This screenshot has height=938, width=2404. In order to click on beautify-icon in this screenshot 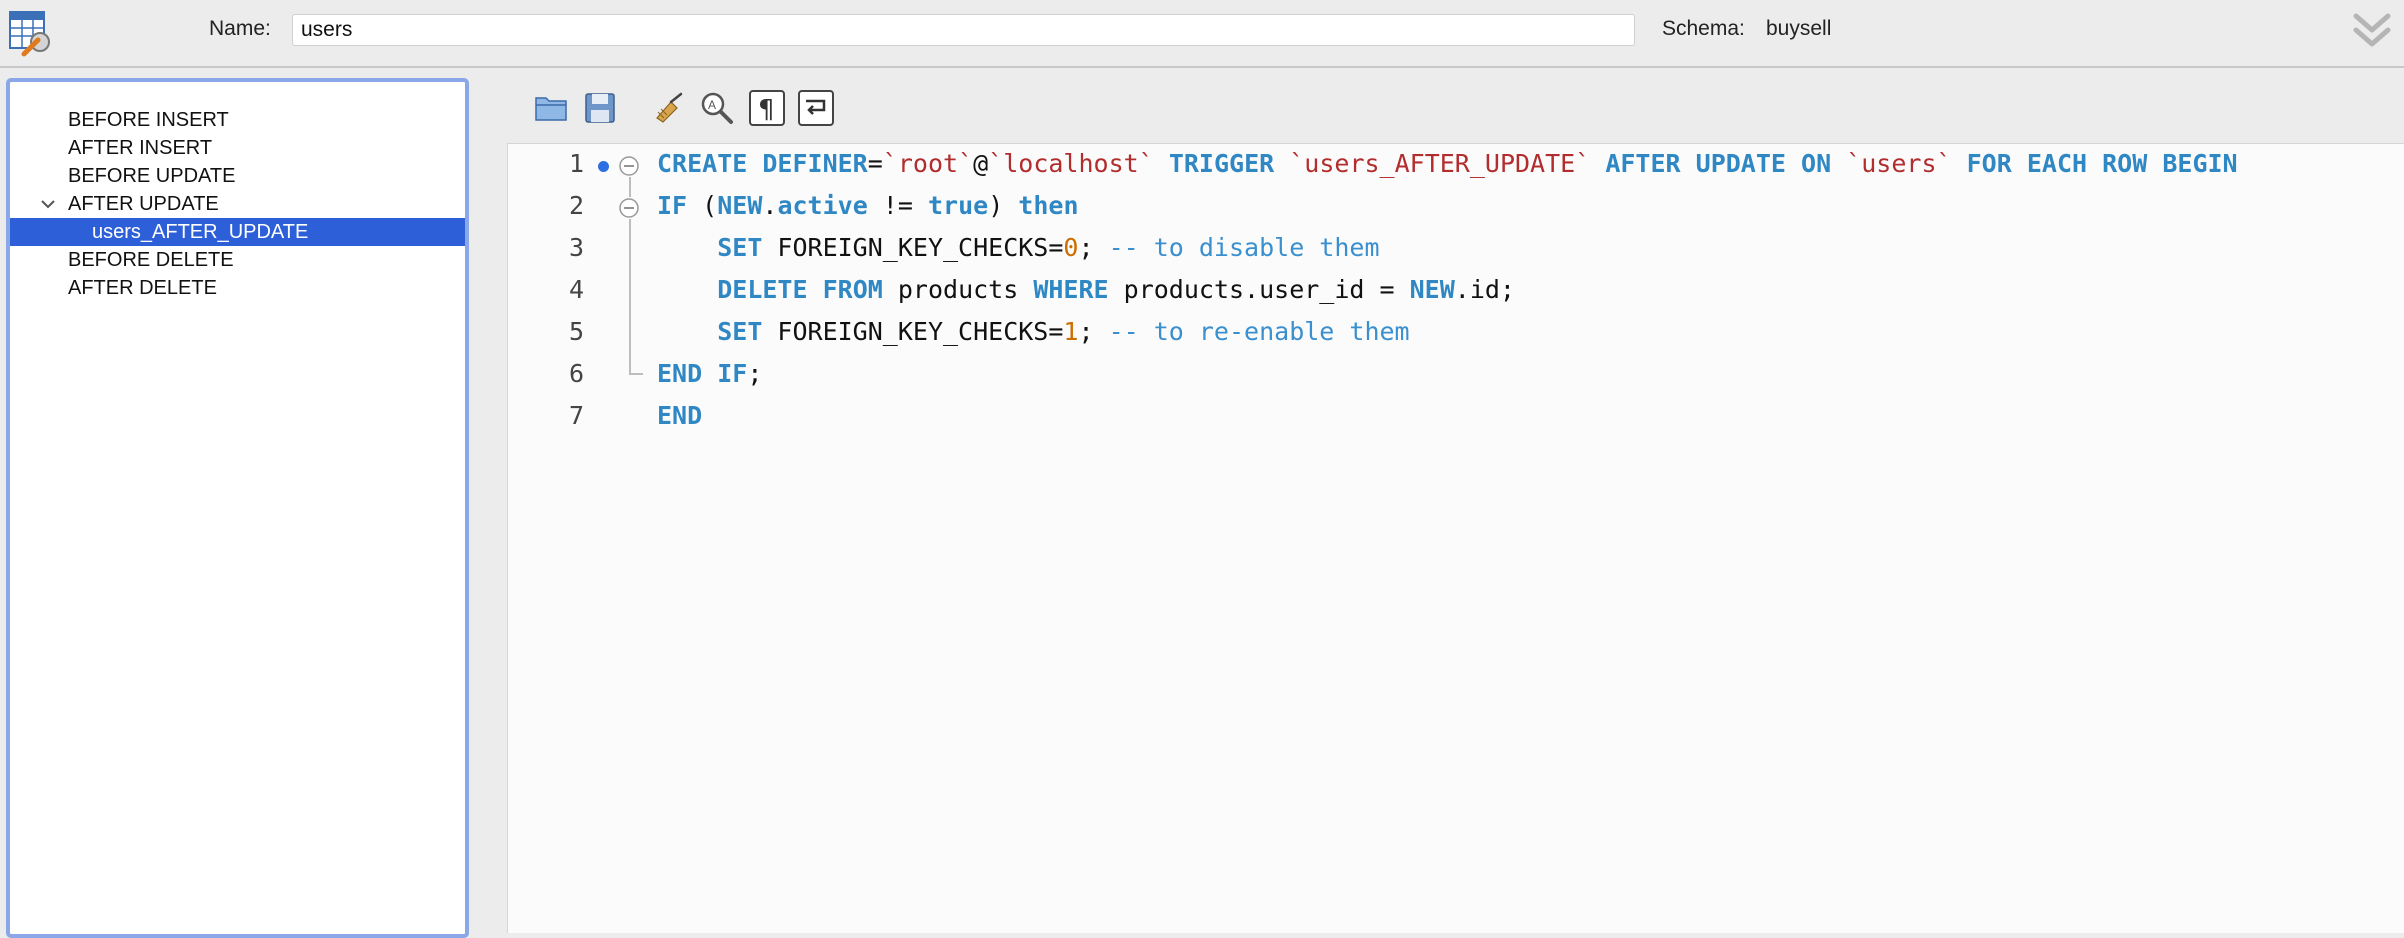, I will do `click(669, 108)`.